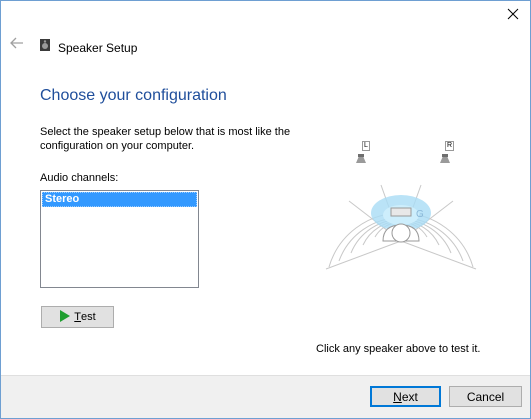  What do you see at coordinates (65, 317) in the screenshot?
I see `play-icon` at bounding box center [65, 317].